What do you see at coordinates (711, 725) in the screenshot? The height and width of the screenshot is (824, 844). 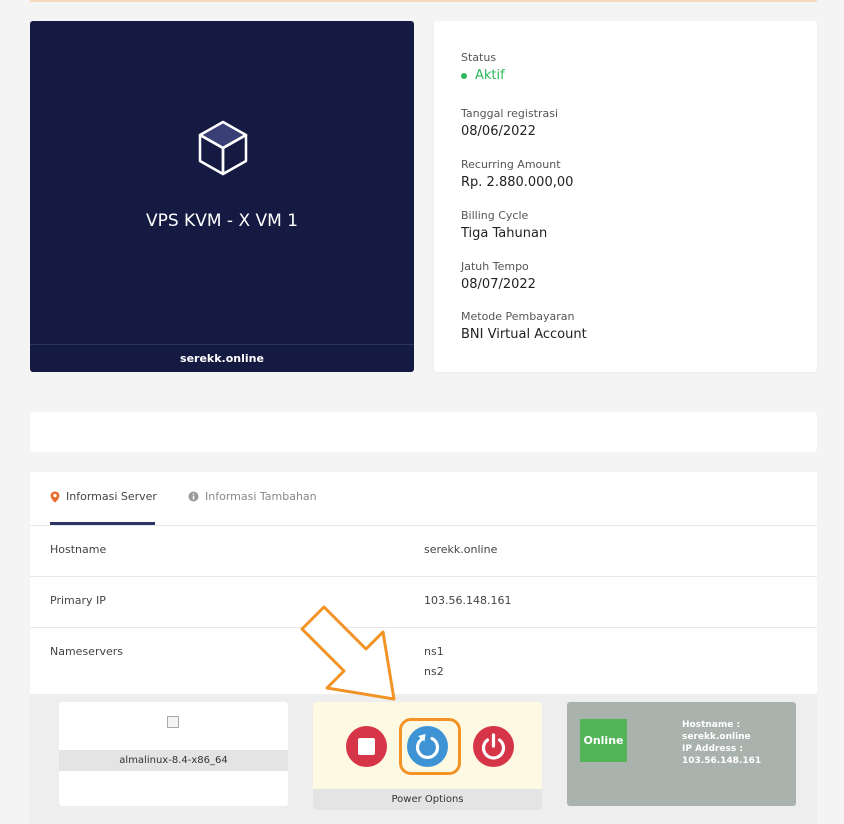 I see `status-hostname-label: Hostname :` at bounding box center [711, 725].